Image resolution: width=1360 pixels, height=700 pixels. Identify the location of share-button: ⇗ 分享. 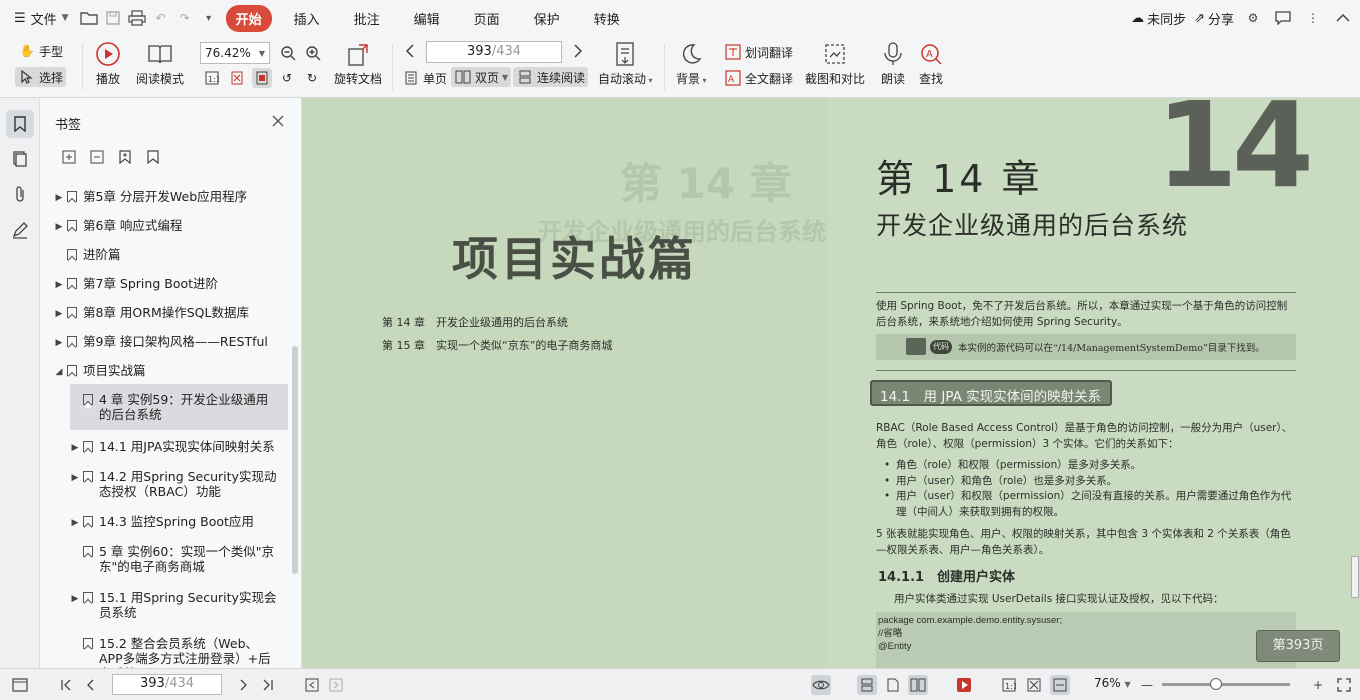
(1214, 18).